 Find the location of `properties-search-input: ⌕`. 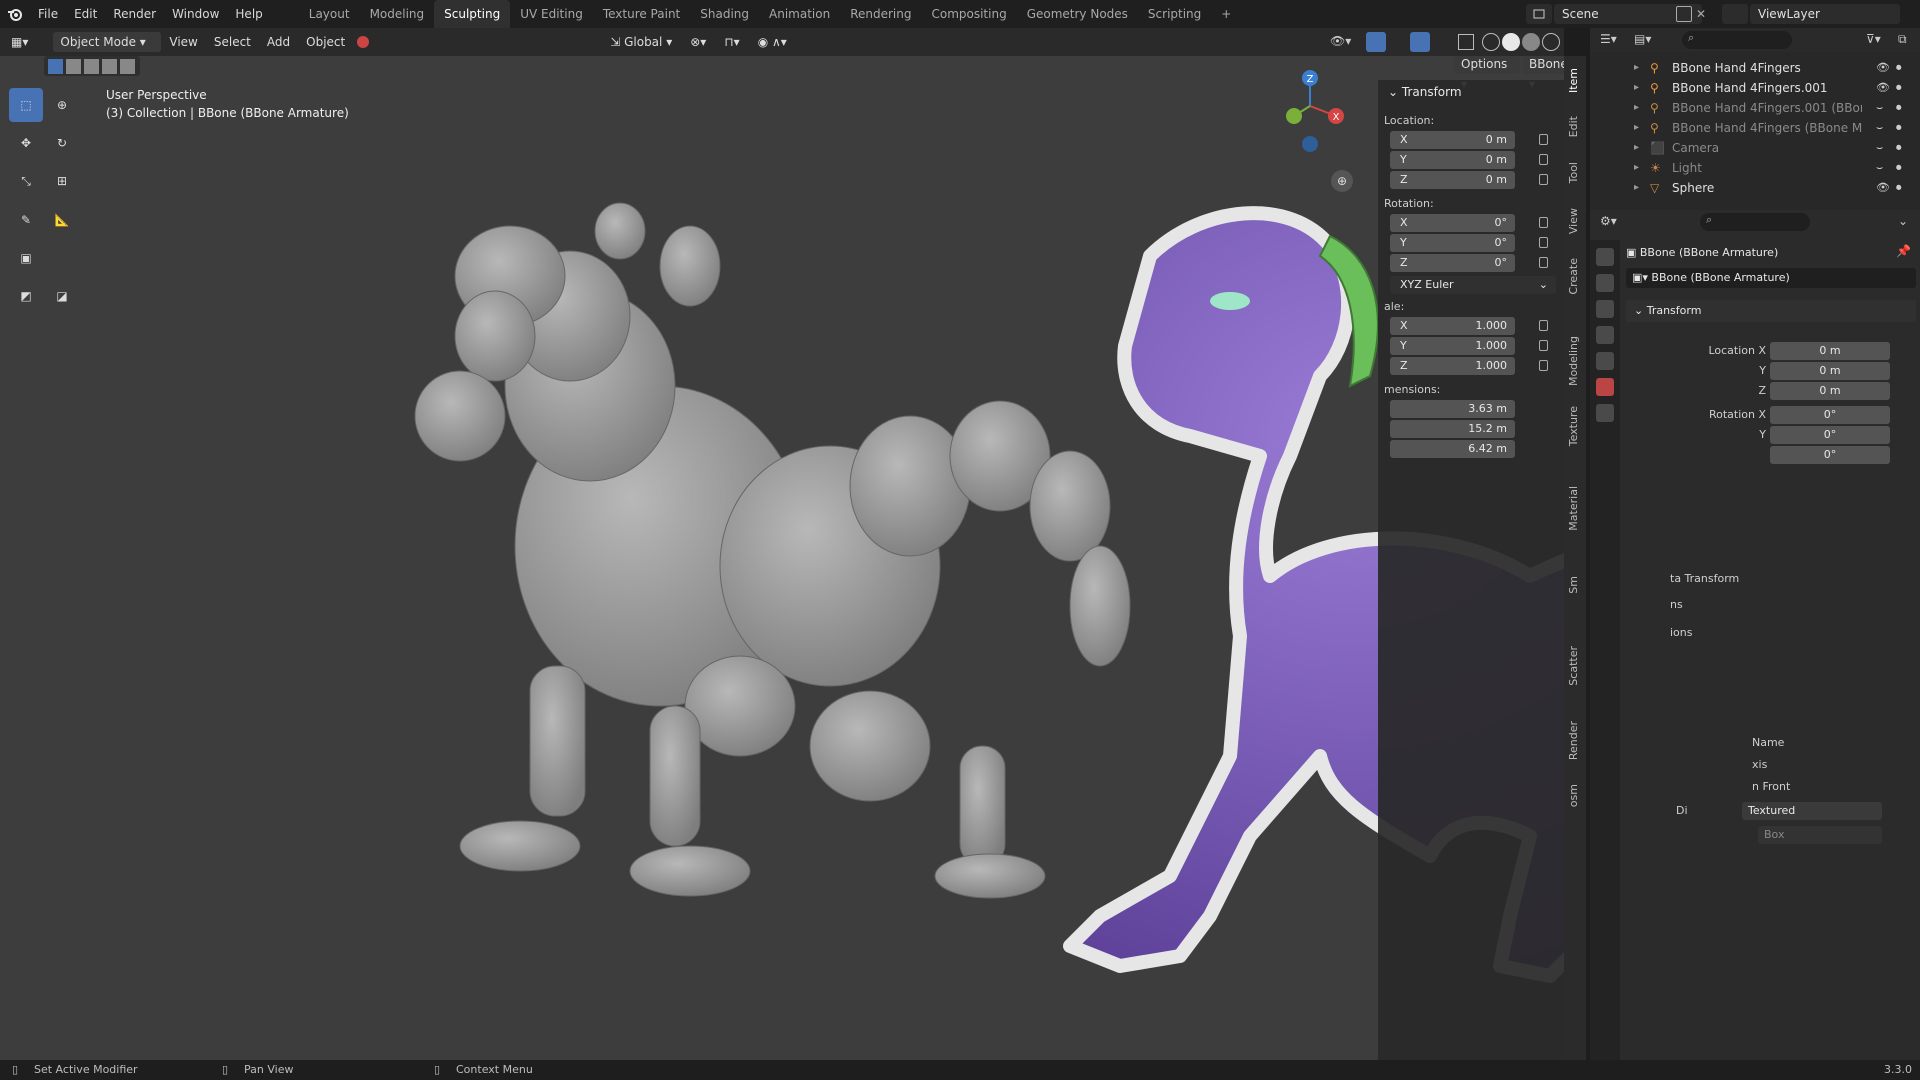

properties-search-input: ⌕ is located at coordinates (1755, 222).